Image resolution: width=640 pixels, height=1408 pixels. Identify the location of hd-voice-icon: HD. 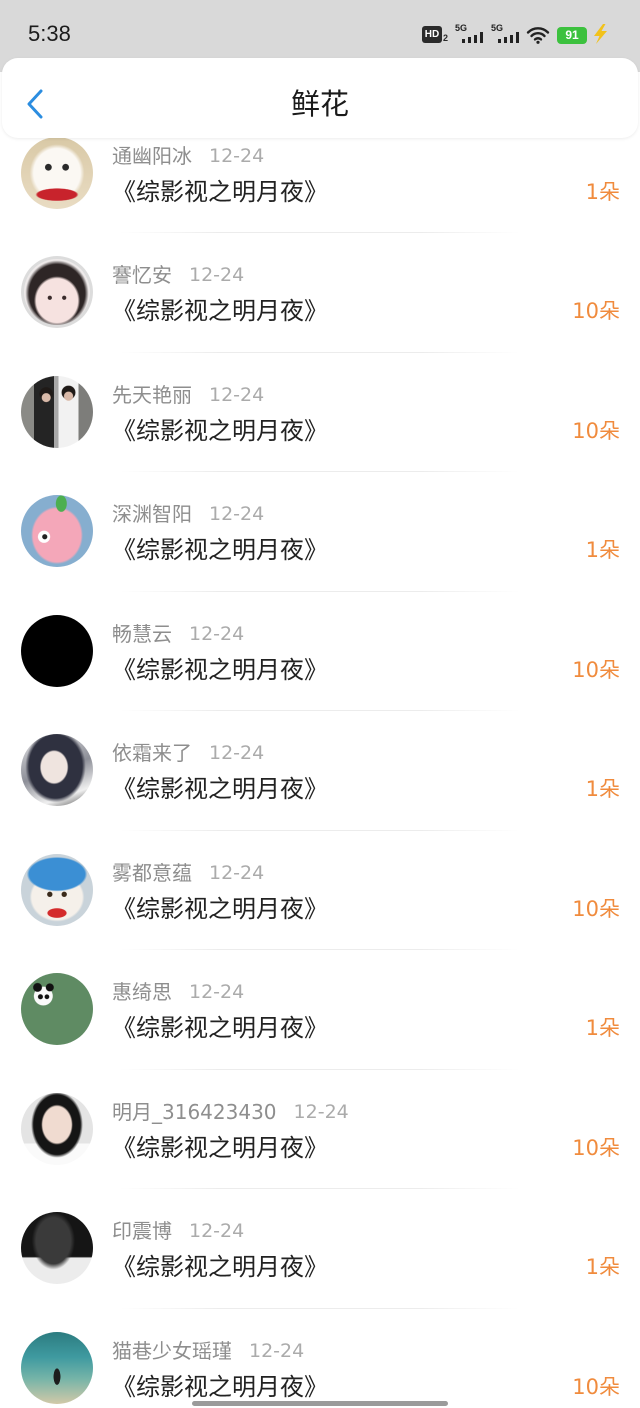
(432, 34).